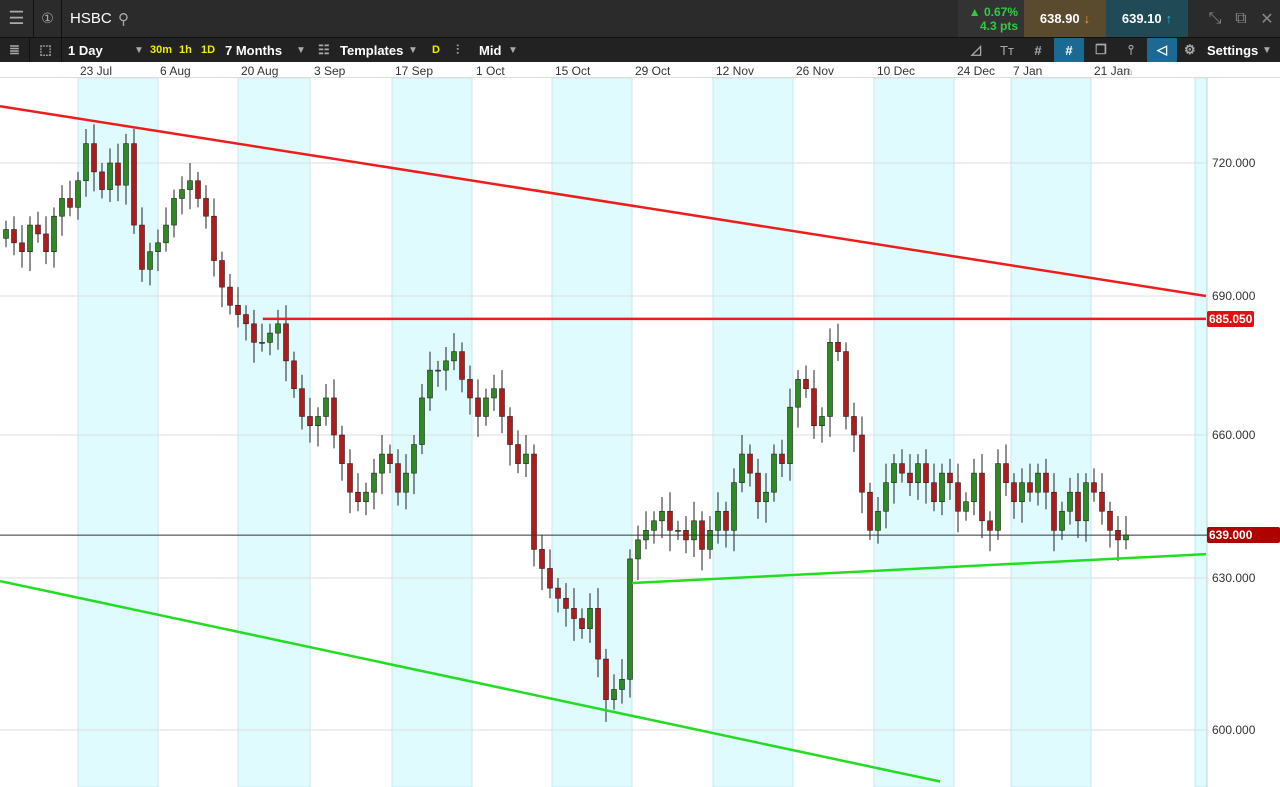 This screenshot has width=1280, height=787. Describe the element at coordinates (1131, 50) in the screenshot. I see `crosshair-icon: ⫯` at that location.